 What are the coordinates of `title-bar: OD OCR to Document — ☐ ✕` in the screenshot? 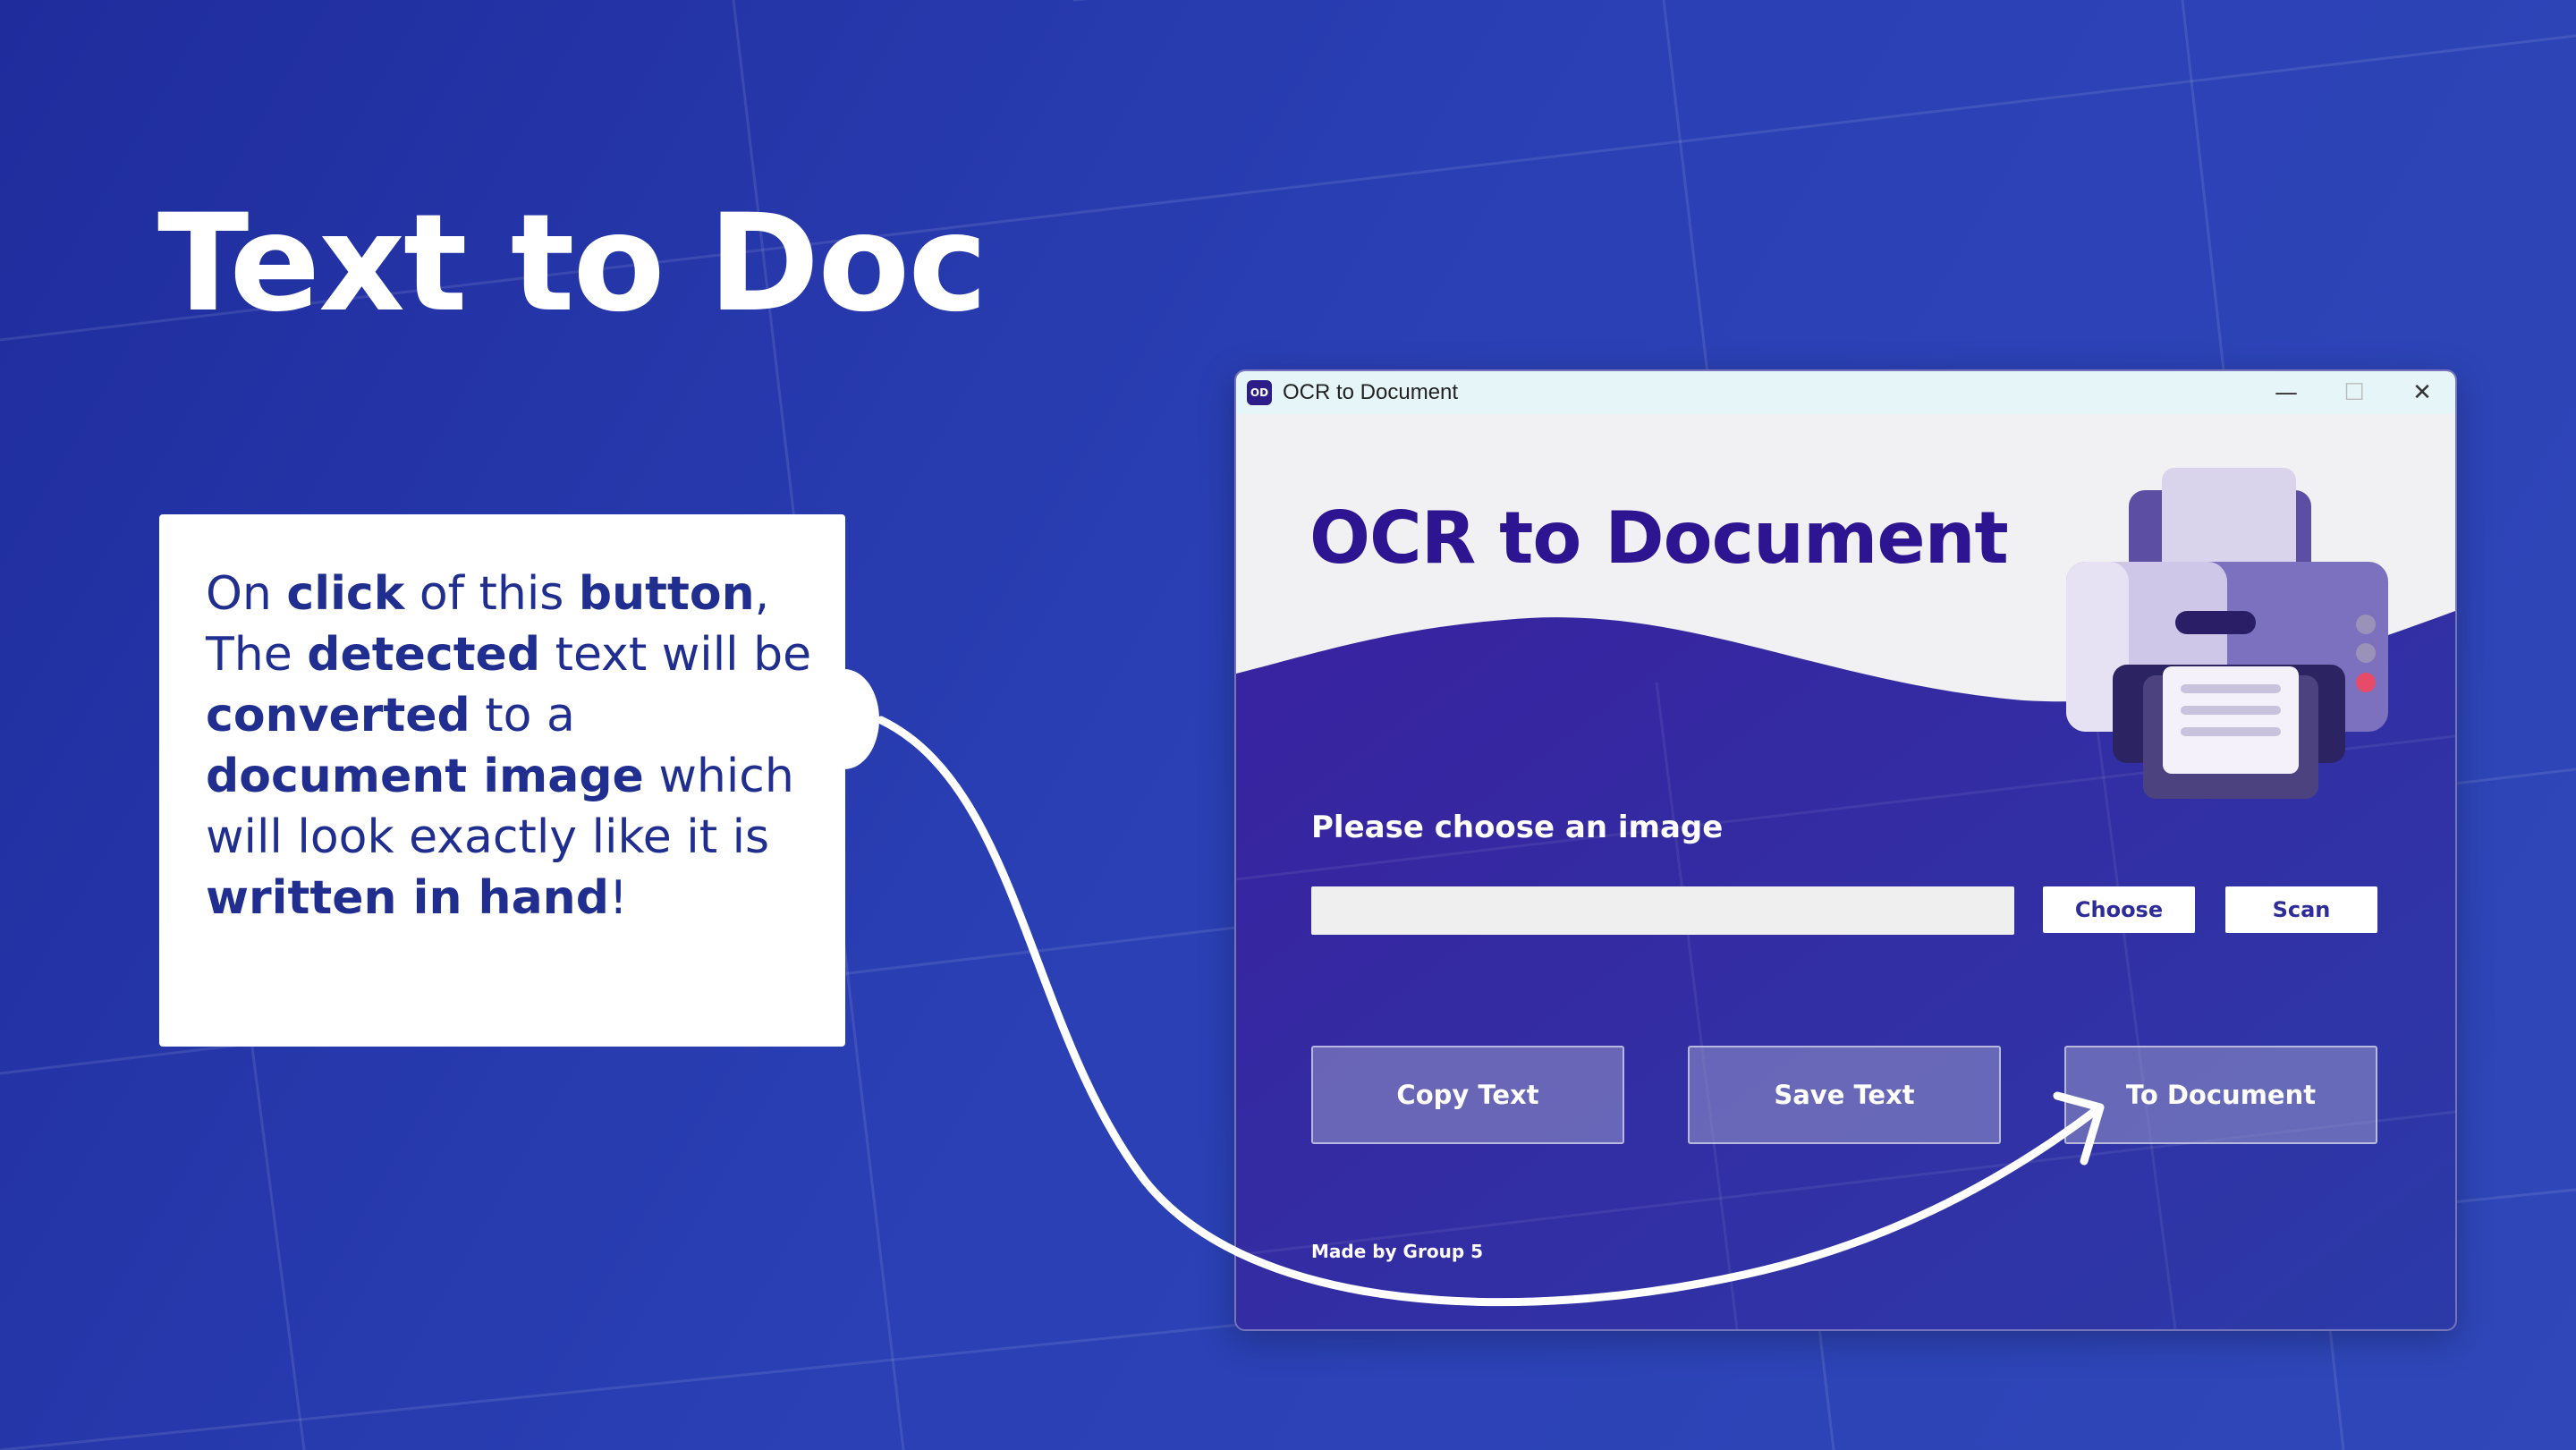 It's located at (1845, 392).